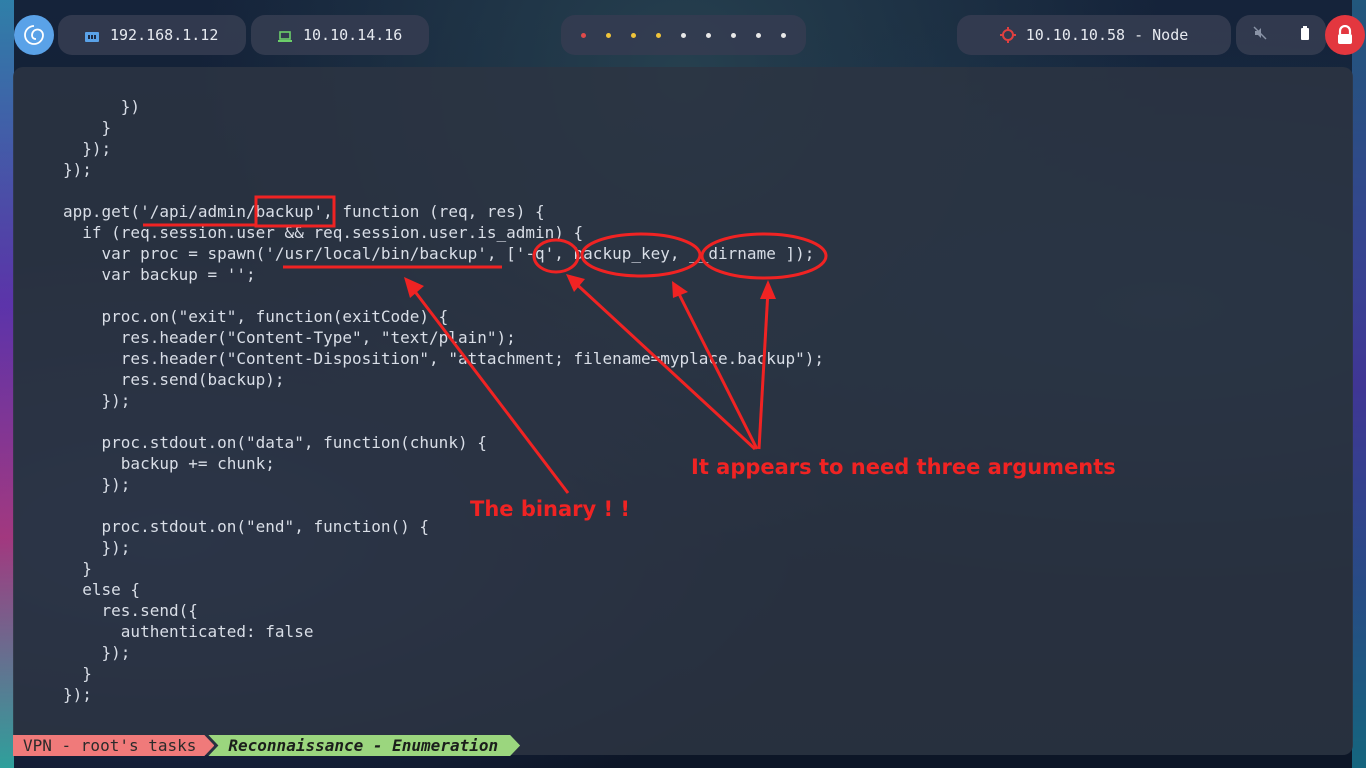  What do you see at coordinates (159, 274) in the screenshot?
I see `code-line: var backup = '';` at bounding box center [159, 274].